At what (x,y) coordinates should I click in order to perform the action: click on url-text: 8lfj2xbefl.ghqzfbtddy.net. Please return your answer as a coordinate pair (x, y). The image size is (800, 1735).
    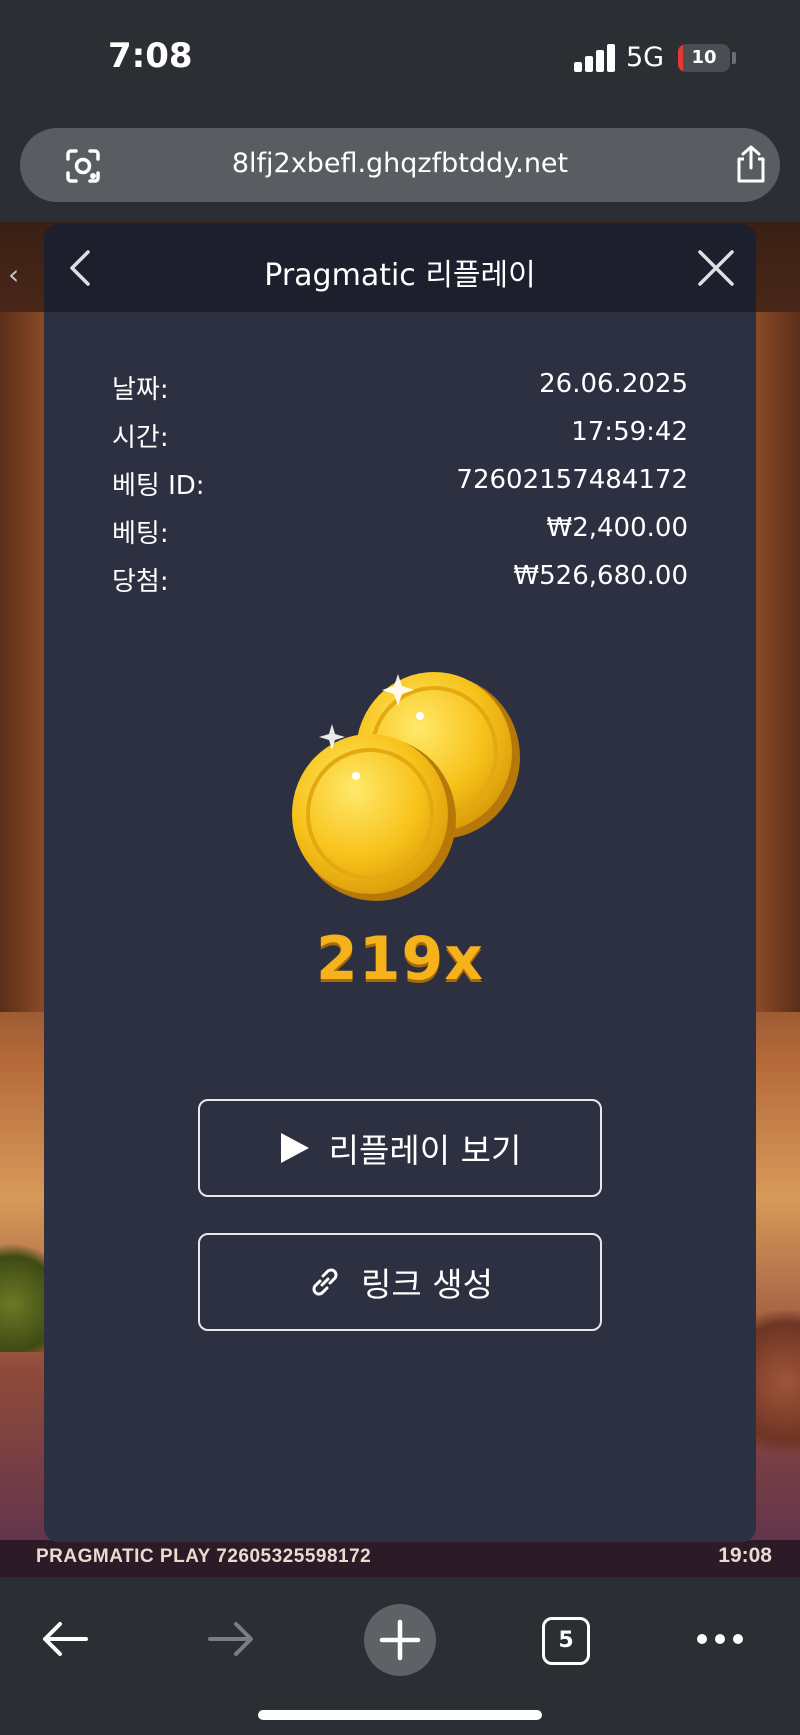
    Looking at the image, I should click on (400, 163).